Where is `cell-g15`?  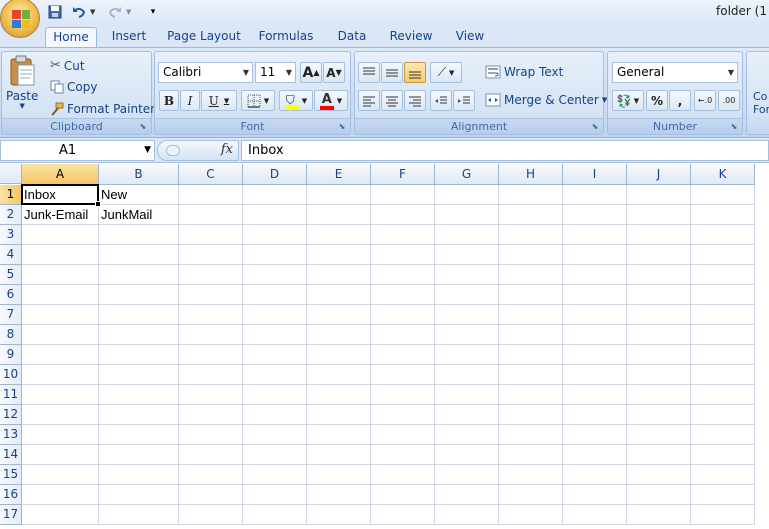
cell-g15 is located at coordinates (467, 475).